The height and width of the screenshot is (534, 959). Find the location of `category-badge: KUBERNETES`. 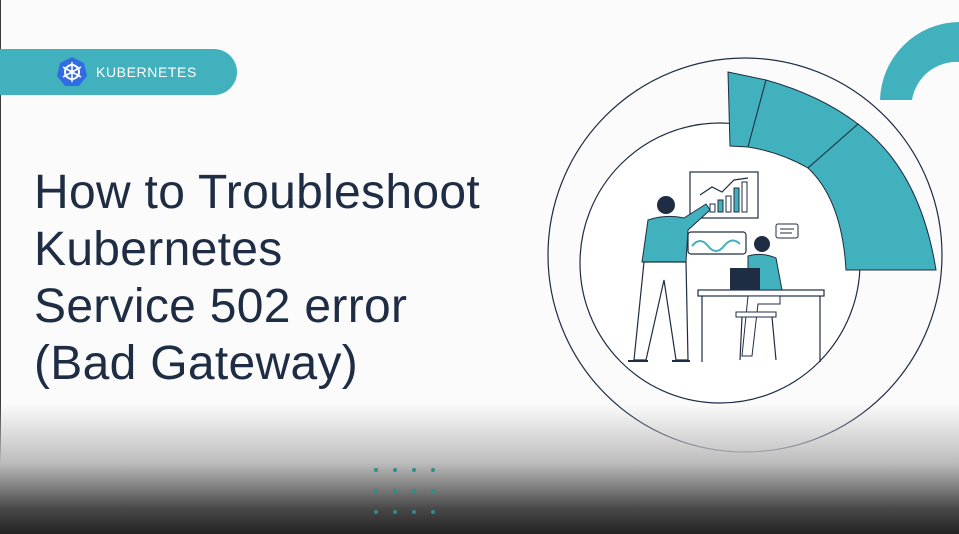

category-badge: KUBERNETES is located at coordinates (118, 72).